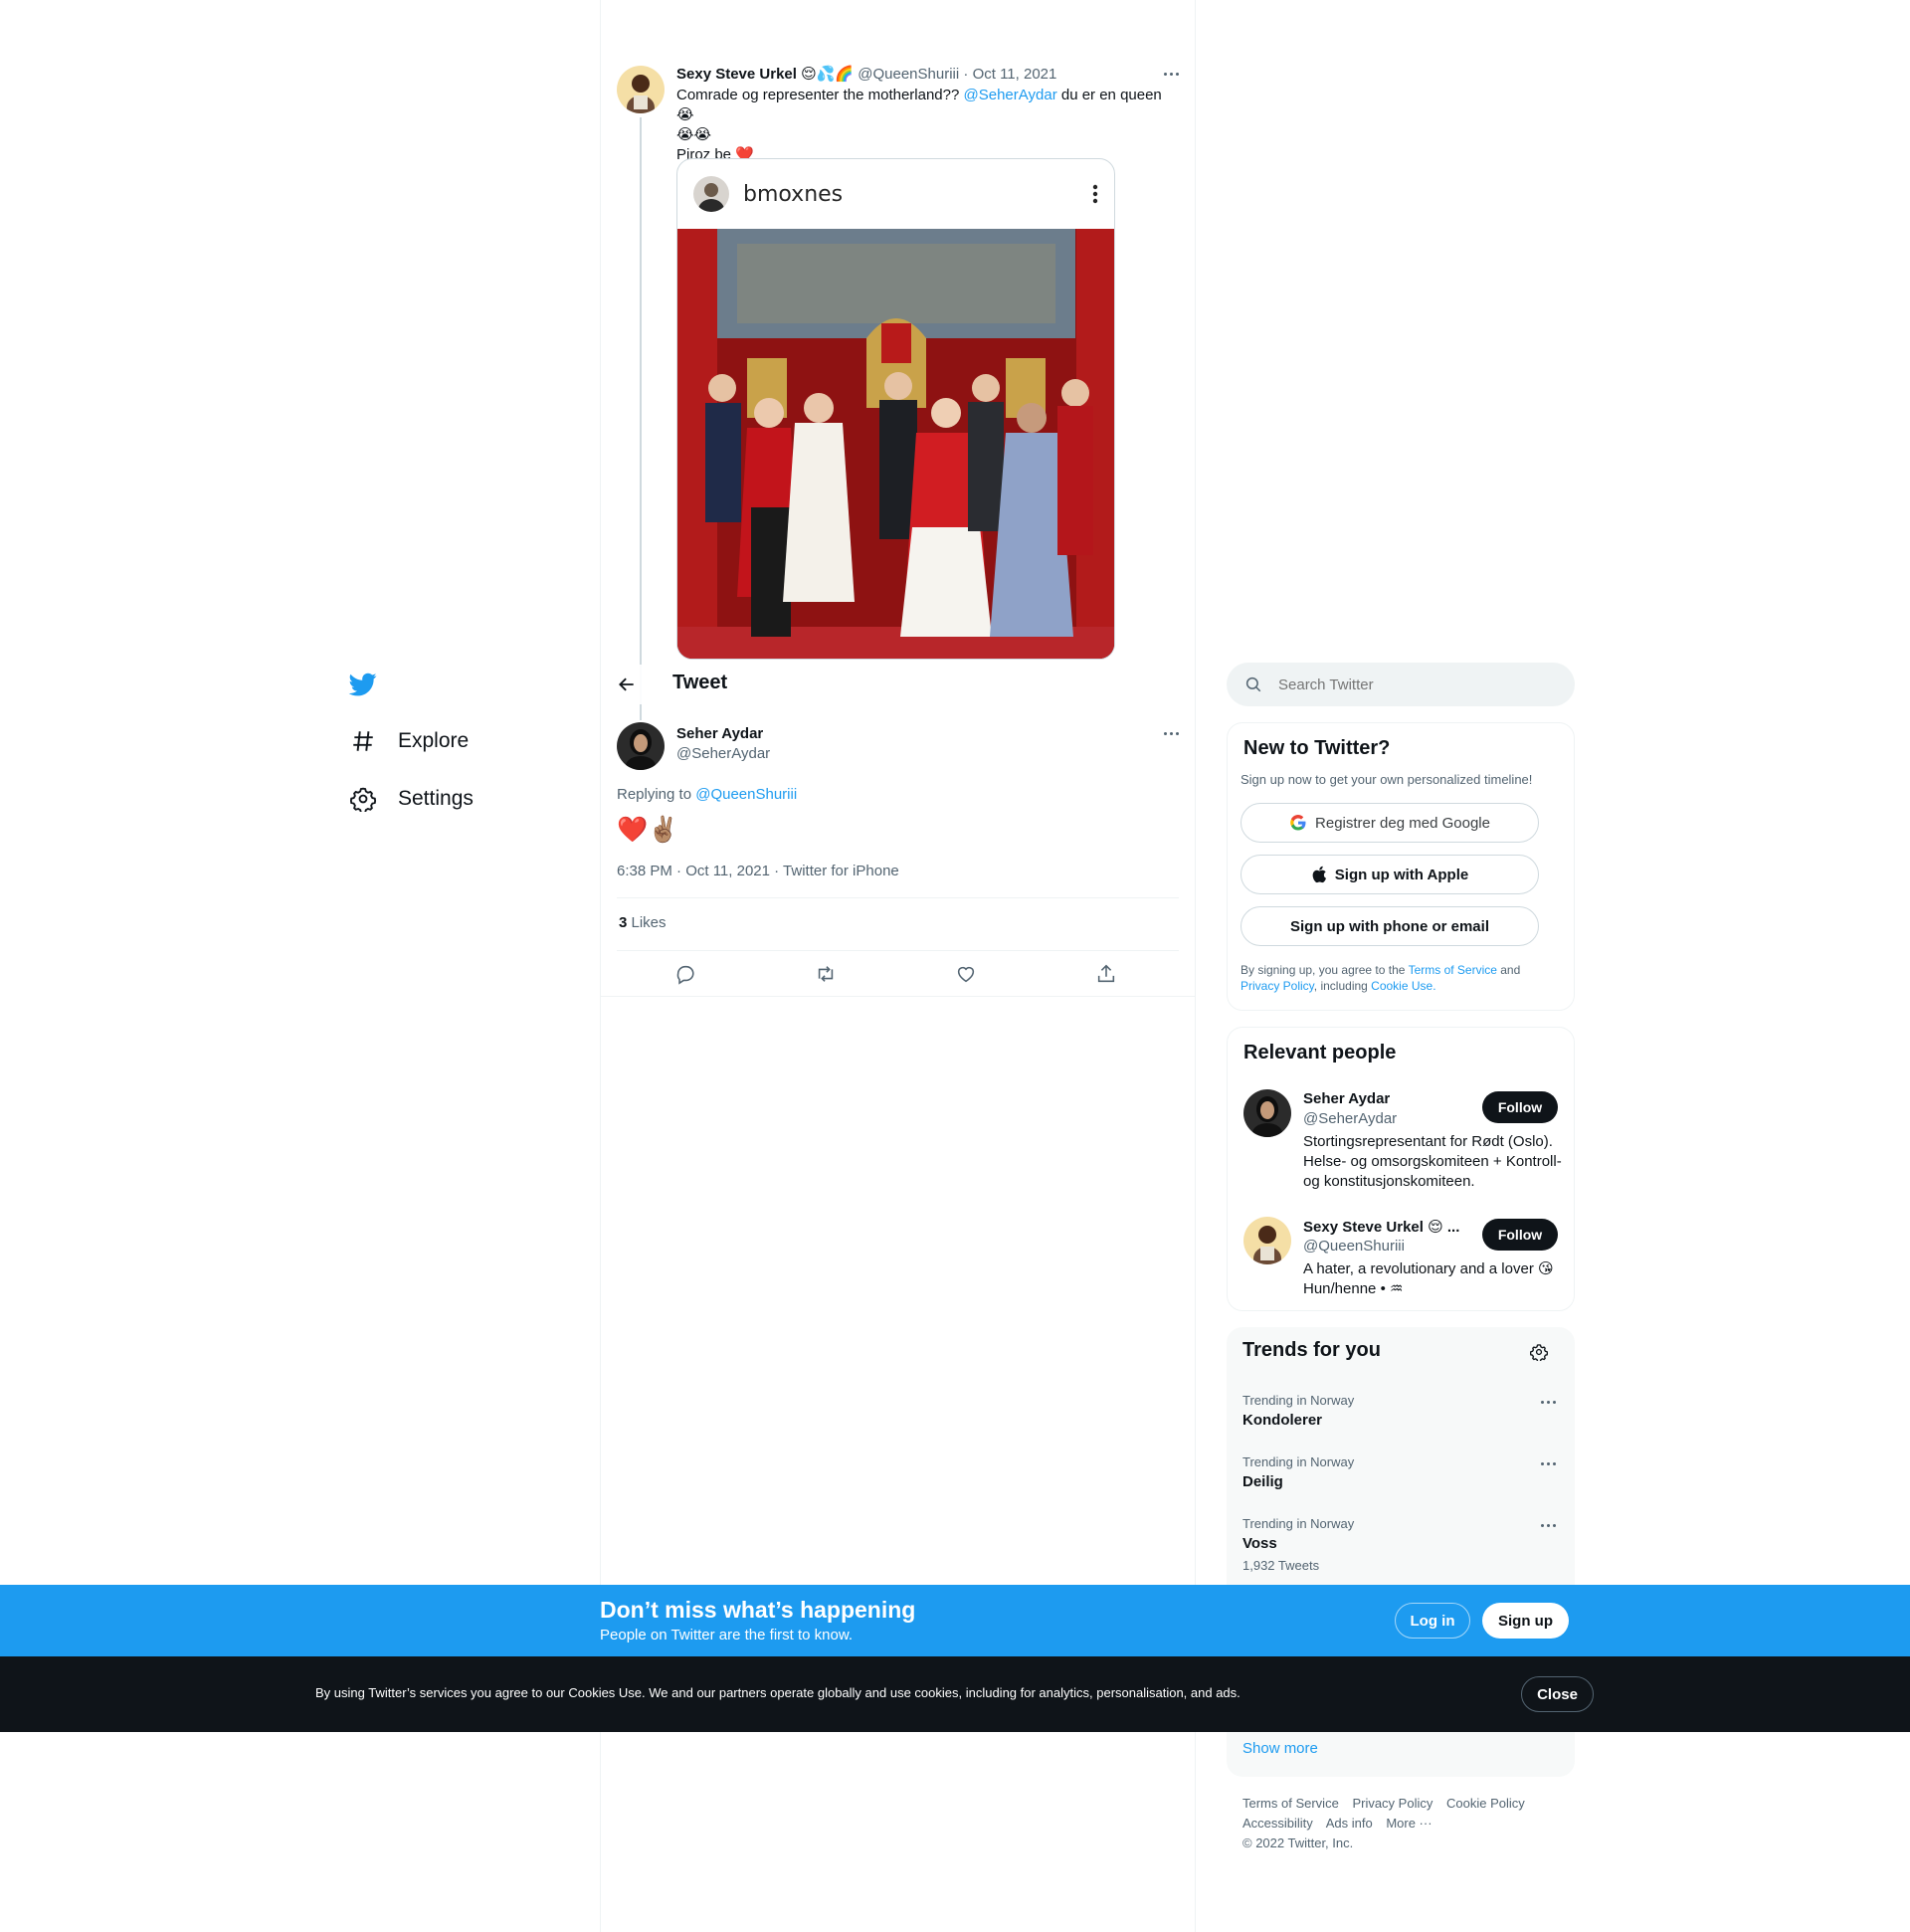  Describe the element at coordinates (1485, 1803) in the screenshot. I see `footer-link: Cookie Policy` at that location.